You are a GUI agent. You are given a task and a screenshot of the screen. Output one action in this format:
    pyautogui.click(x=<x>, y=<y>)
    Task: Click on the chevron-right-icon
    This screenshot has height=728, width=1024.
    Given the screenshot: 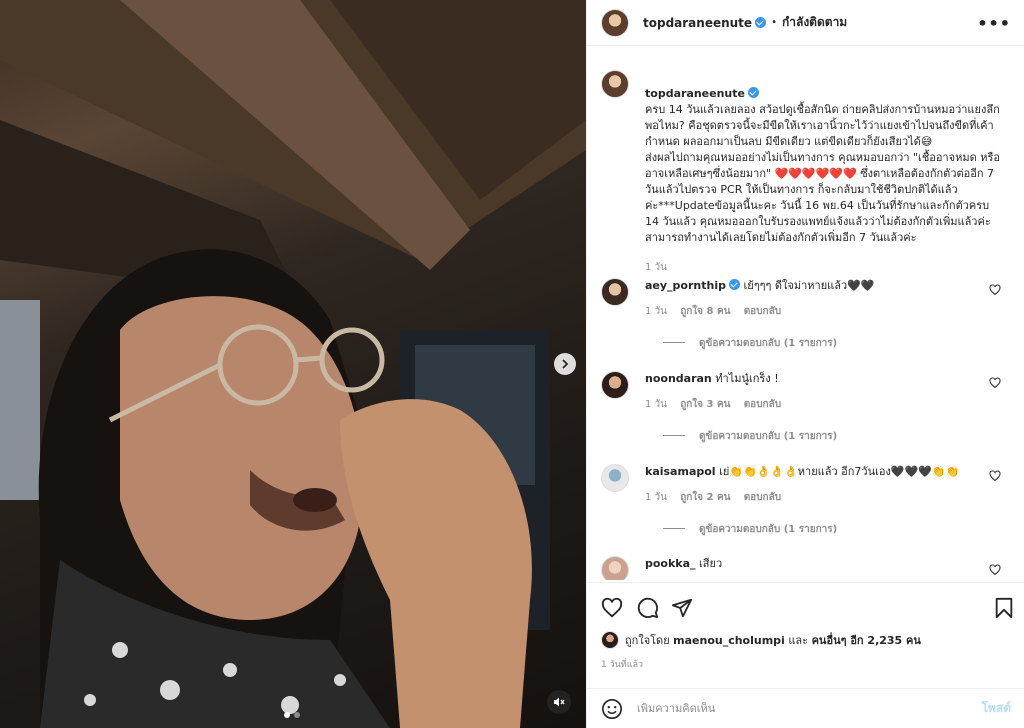 What is the action you would take?
    pyautogui.click(x=565, y=364)
    